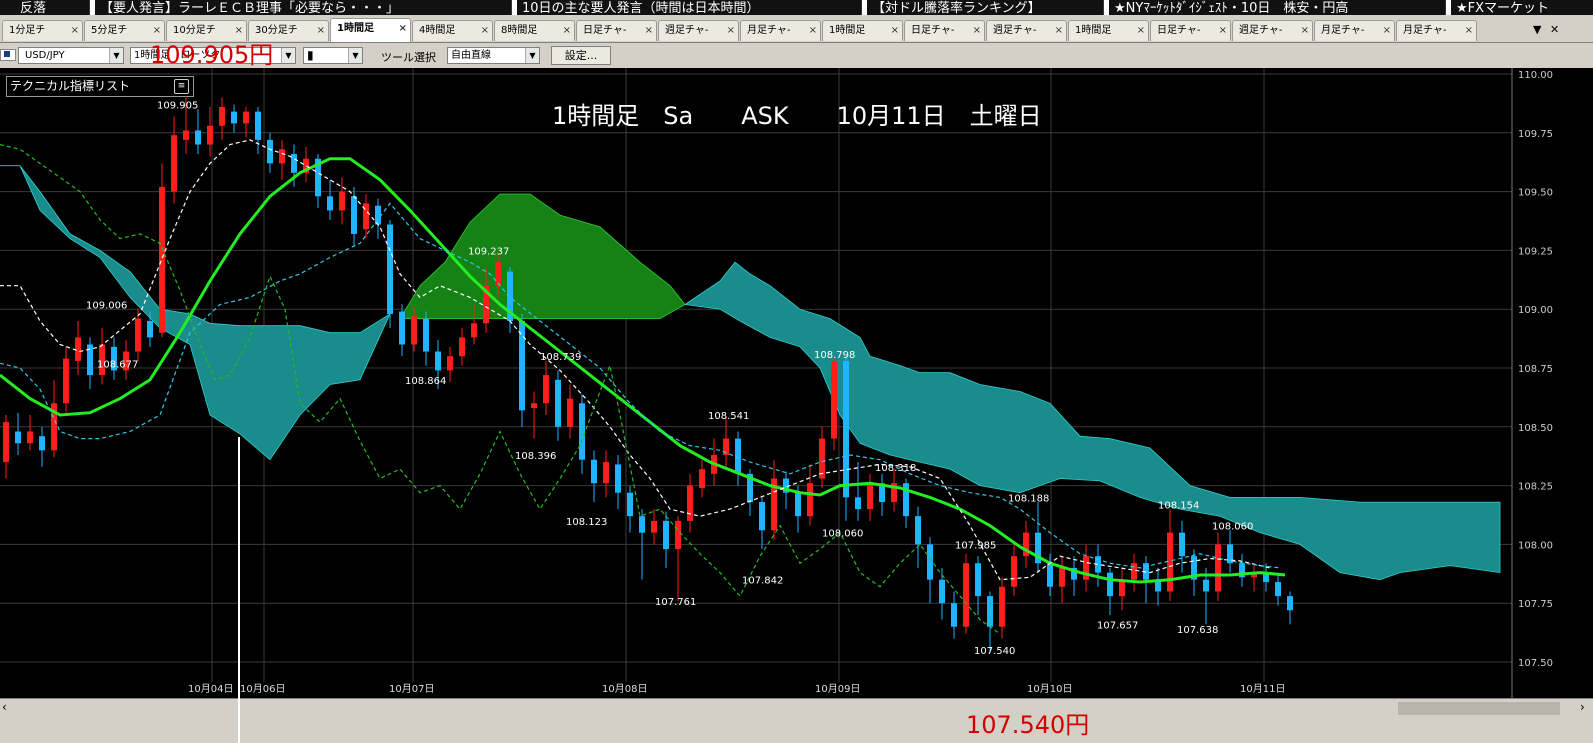 The image size is (1593, 743). Describe the element at coordinates (1535, 310) in the screenshot. I see `y-axis-tick-label: 109.00` at that location.